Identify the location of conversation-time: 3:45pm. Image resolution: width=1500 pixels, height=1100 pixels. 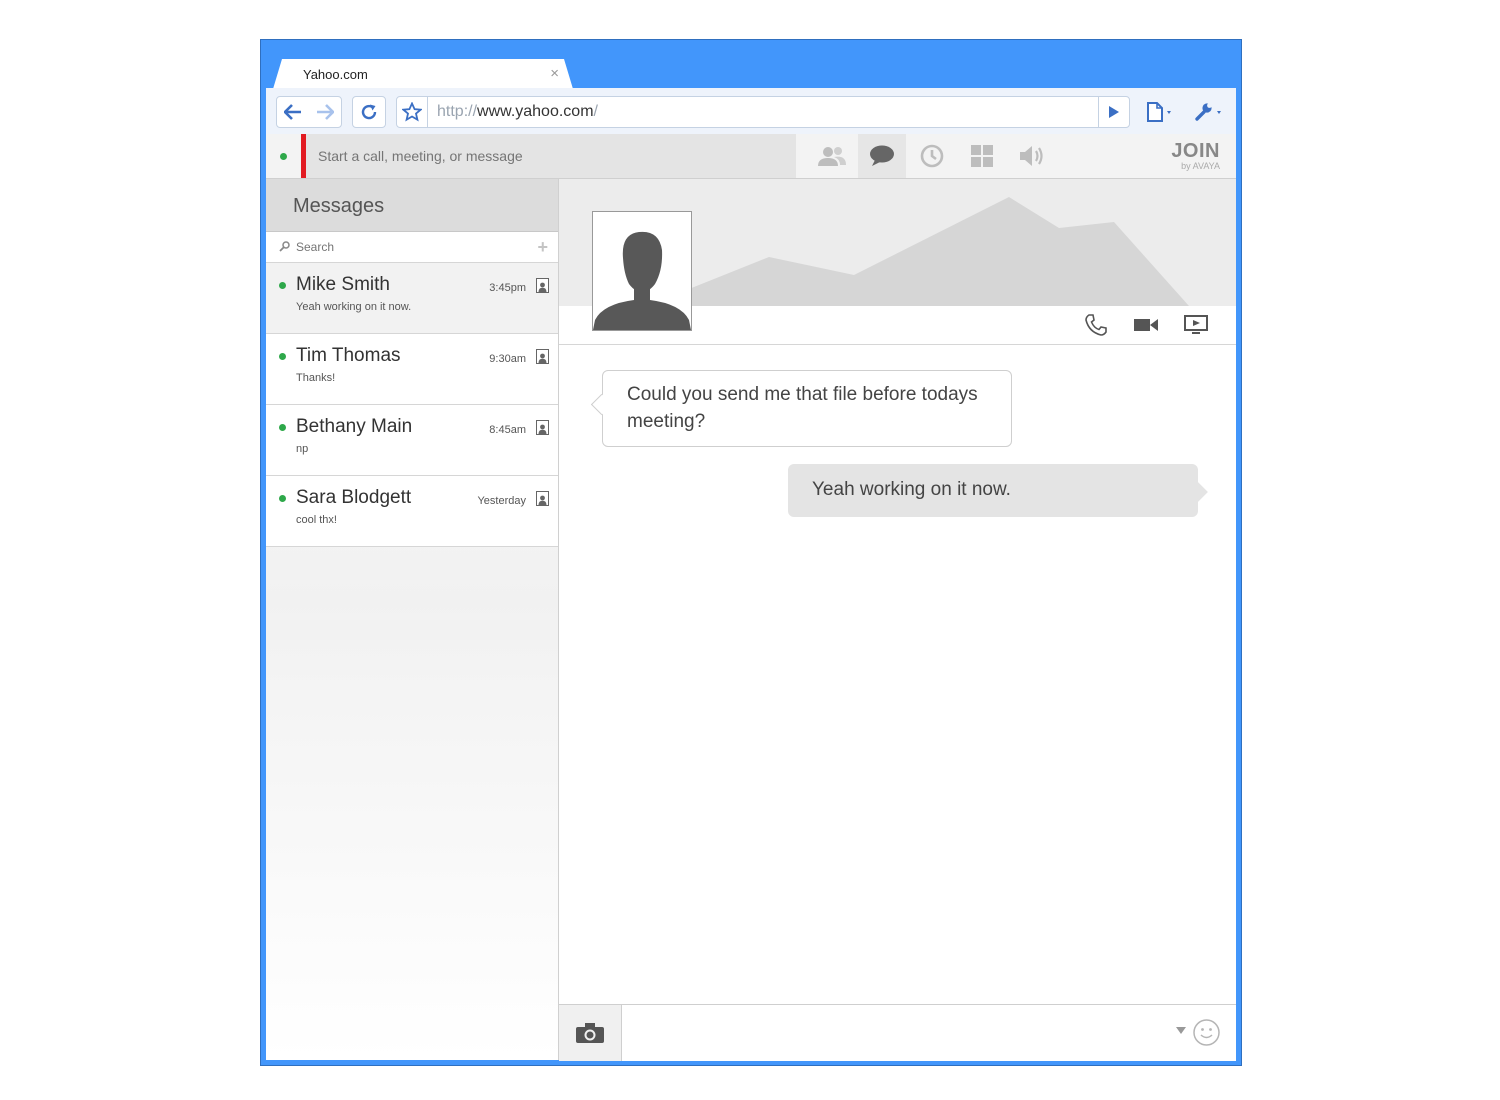
(507, 288).